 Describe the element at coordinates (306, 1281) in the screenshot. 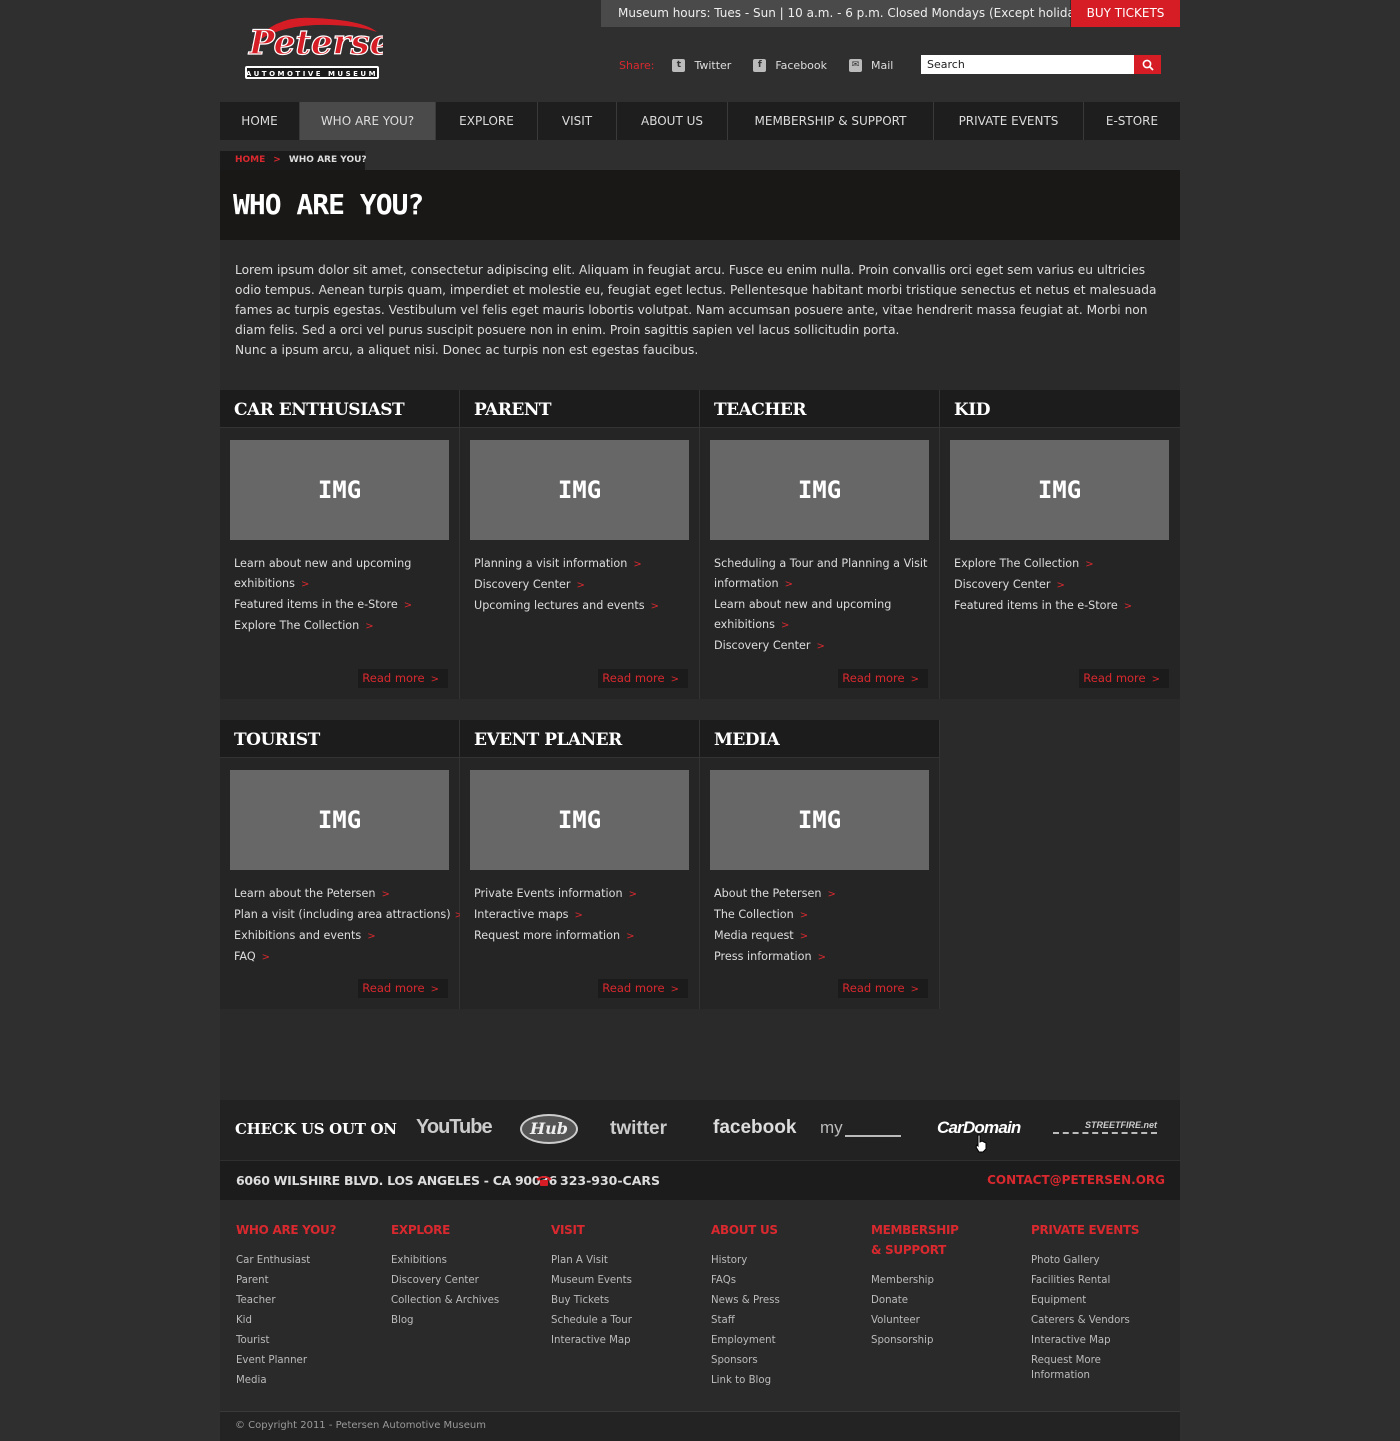

I see `footer-link: Parent` at that location.